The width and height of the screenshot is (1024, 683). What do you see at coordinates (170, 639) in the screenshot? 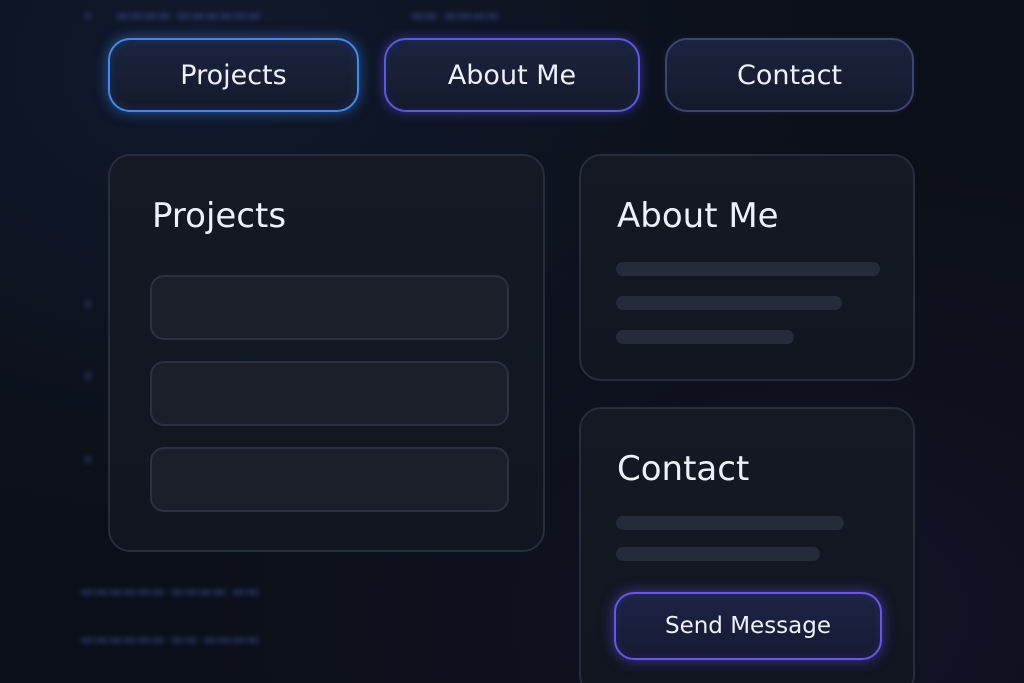
I see `background-blur-text: ▬▬▬▬▬▬ ▬▬ ▬▬▬▬` at bounding box center [170, 639].